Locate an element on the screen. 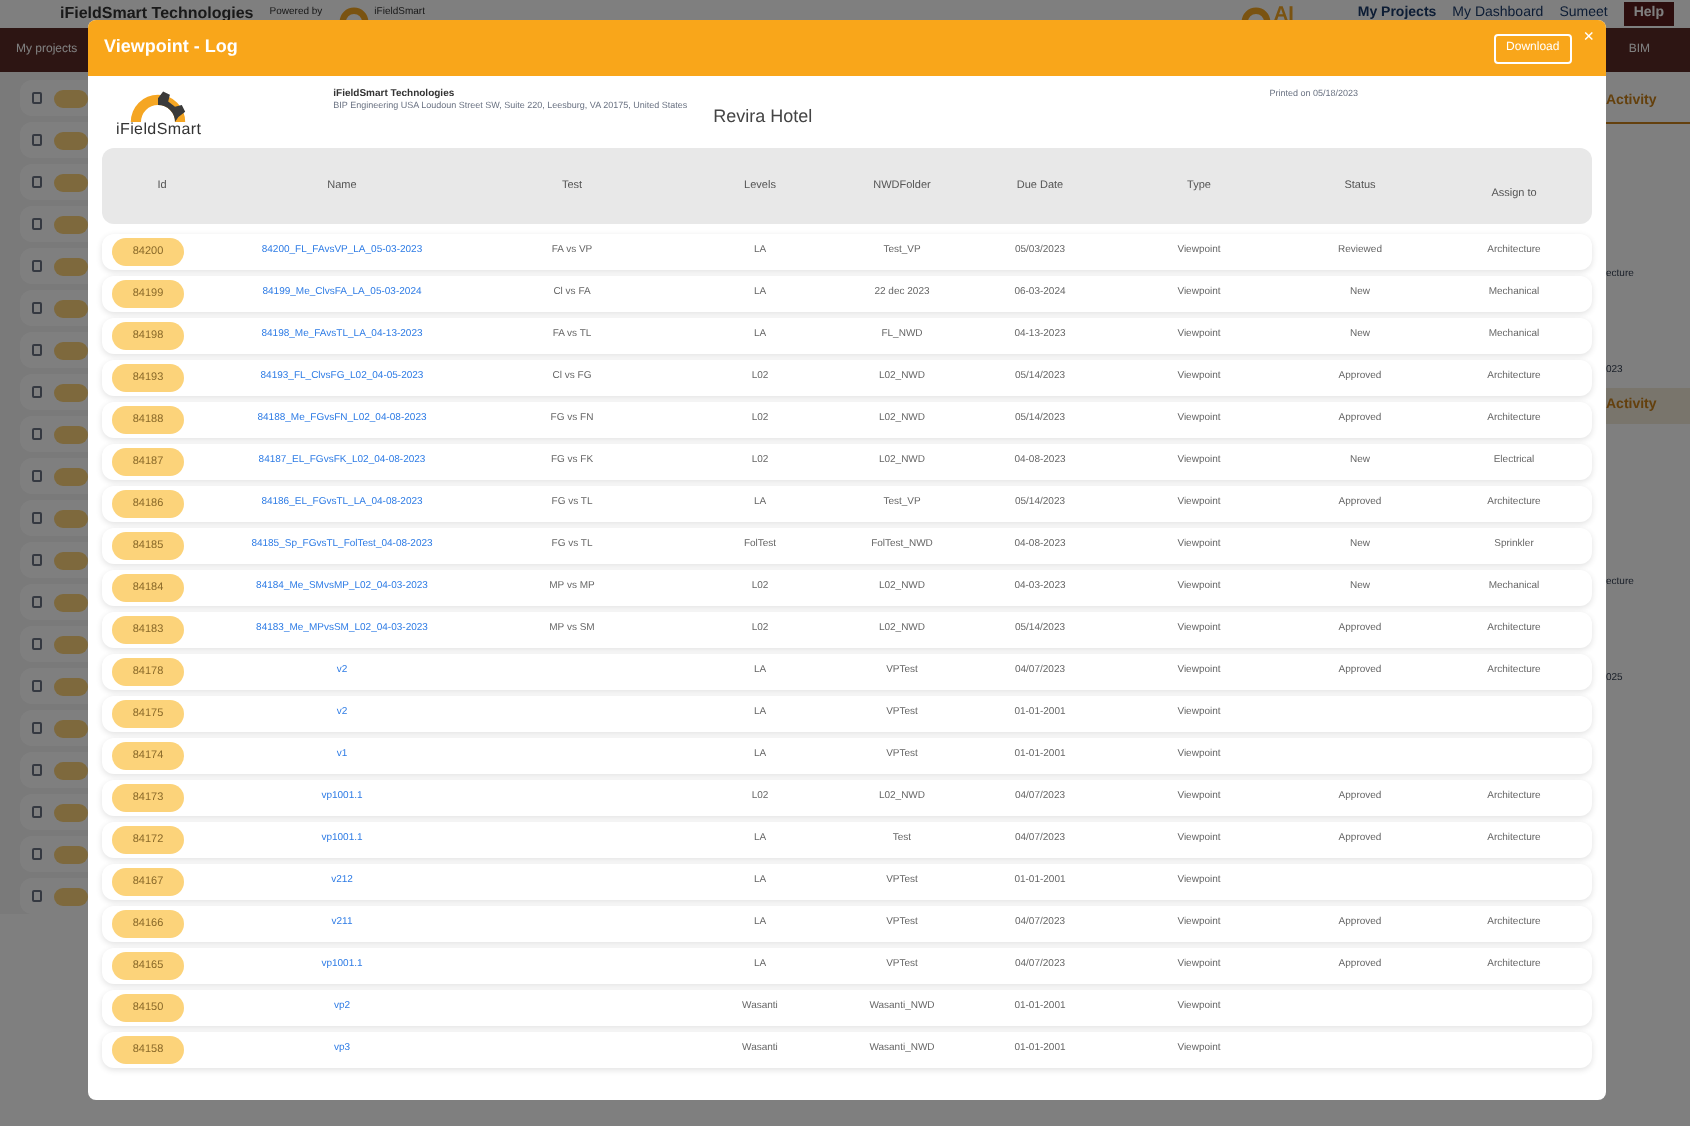 The image size is (1690, 1126). project-name: Revira Hotel is located at coordinates (763, 117).